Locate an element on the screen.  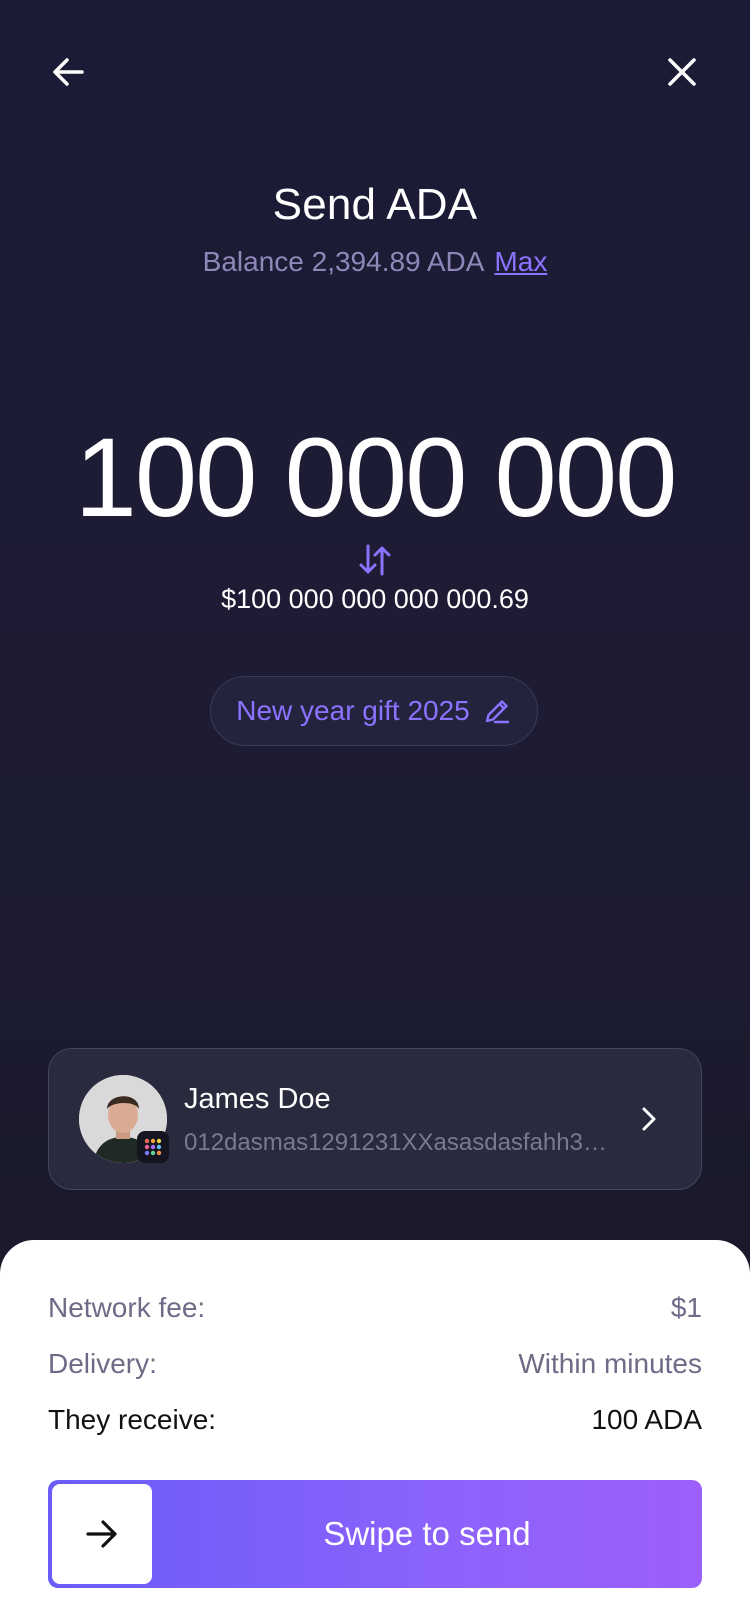
close-icon is located at coordinates (682, 72).